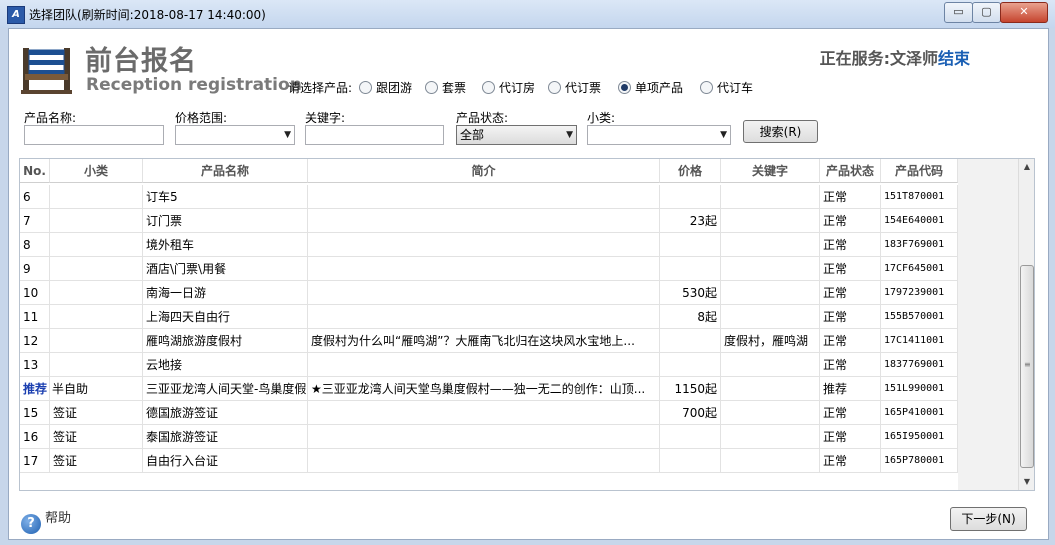  What do you see at coordinates (35, 293) in the screenshot?
I see `cell-no: 10` at bounding box center [35, 293].